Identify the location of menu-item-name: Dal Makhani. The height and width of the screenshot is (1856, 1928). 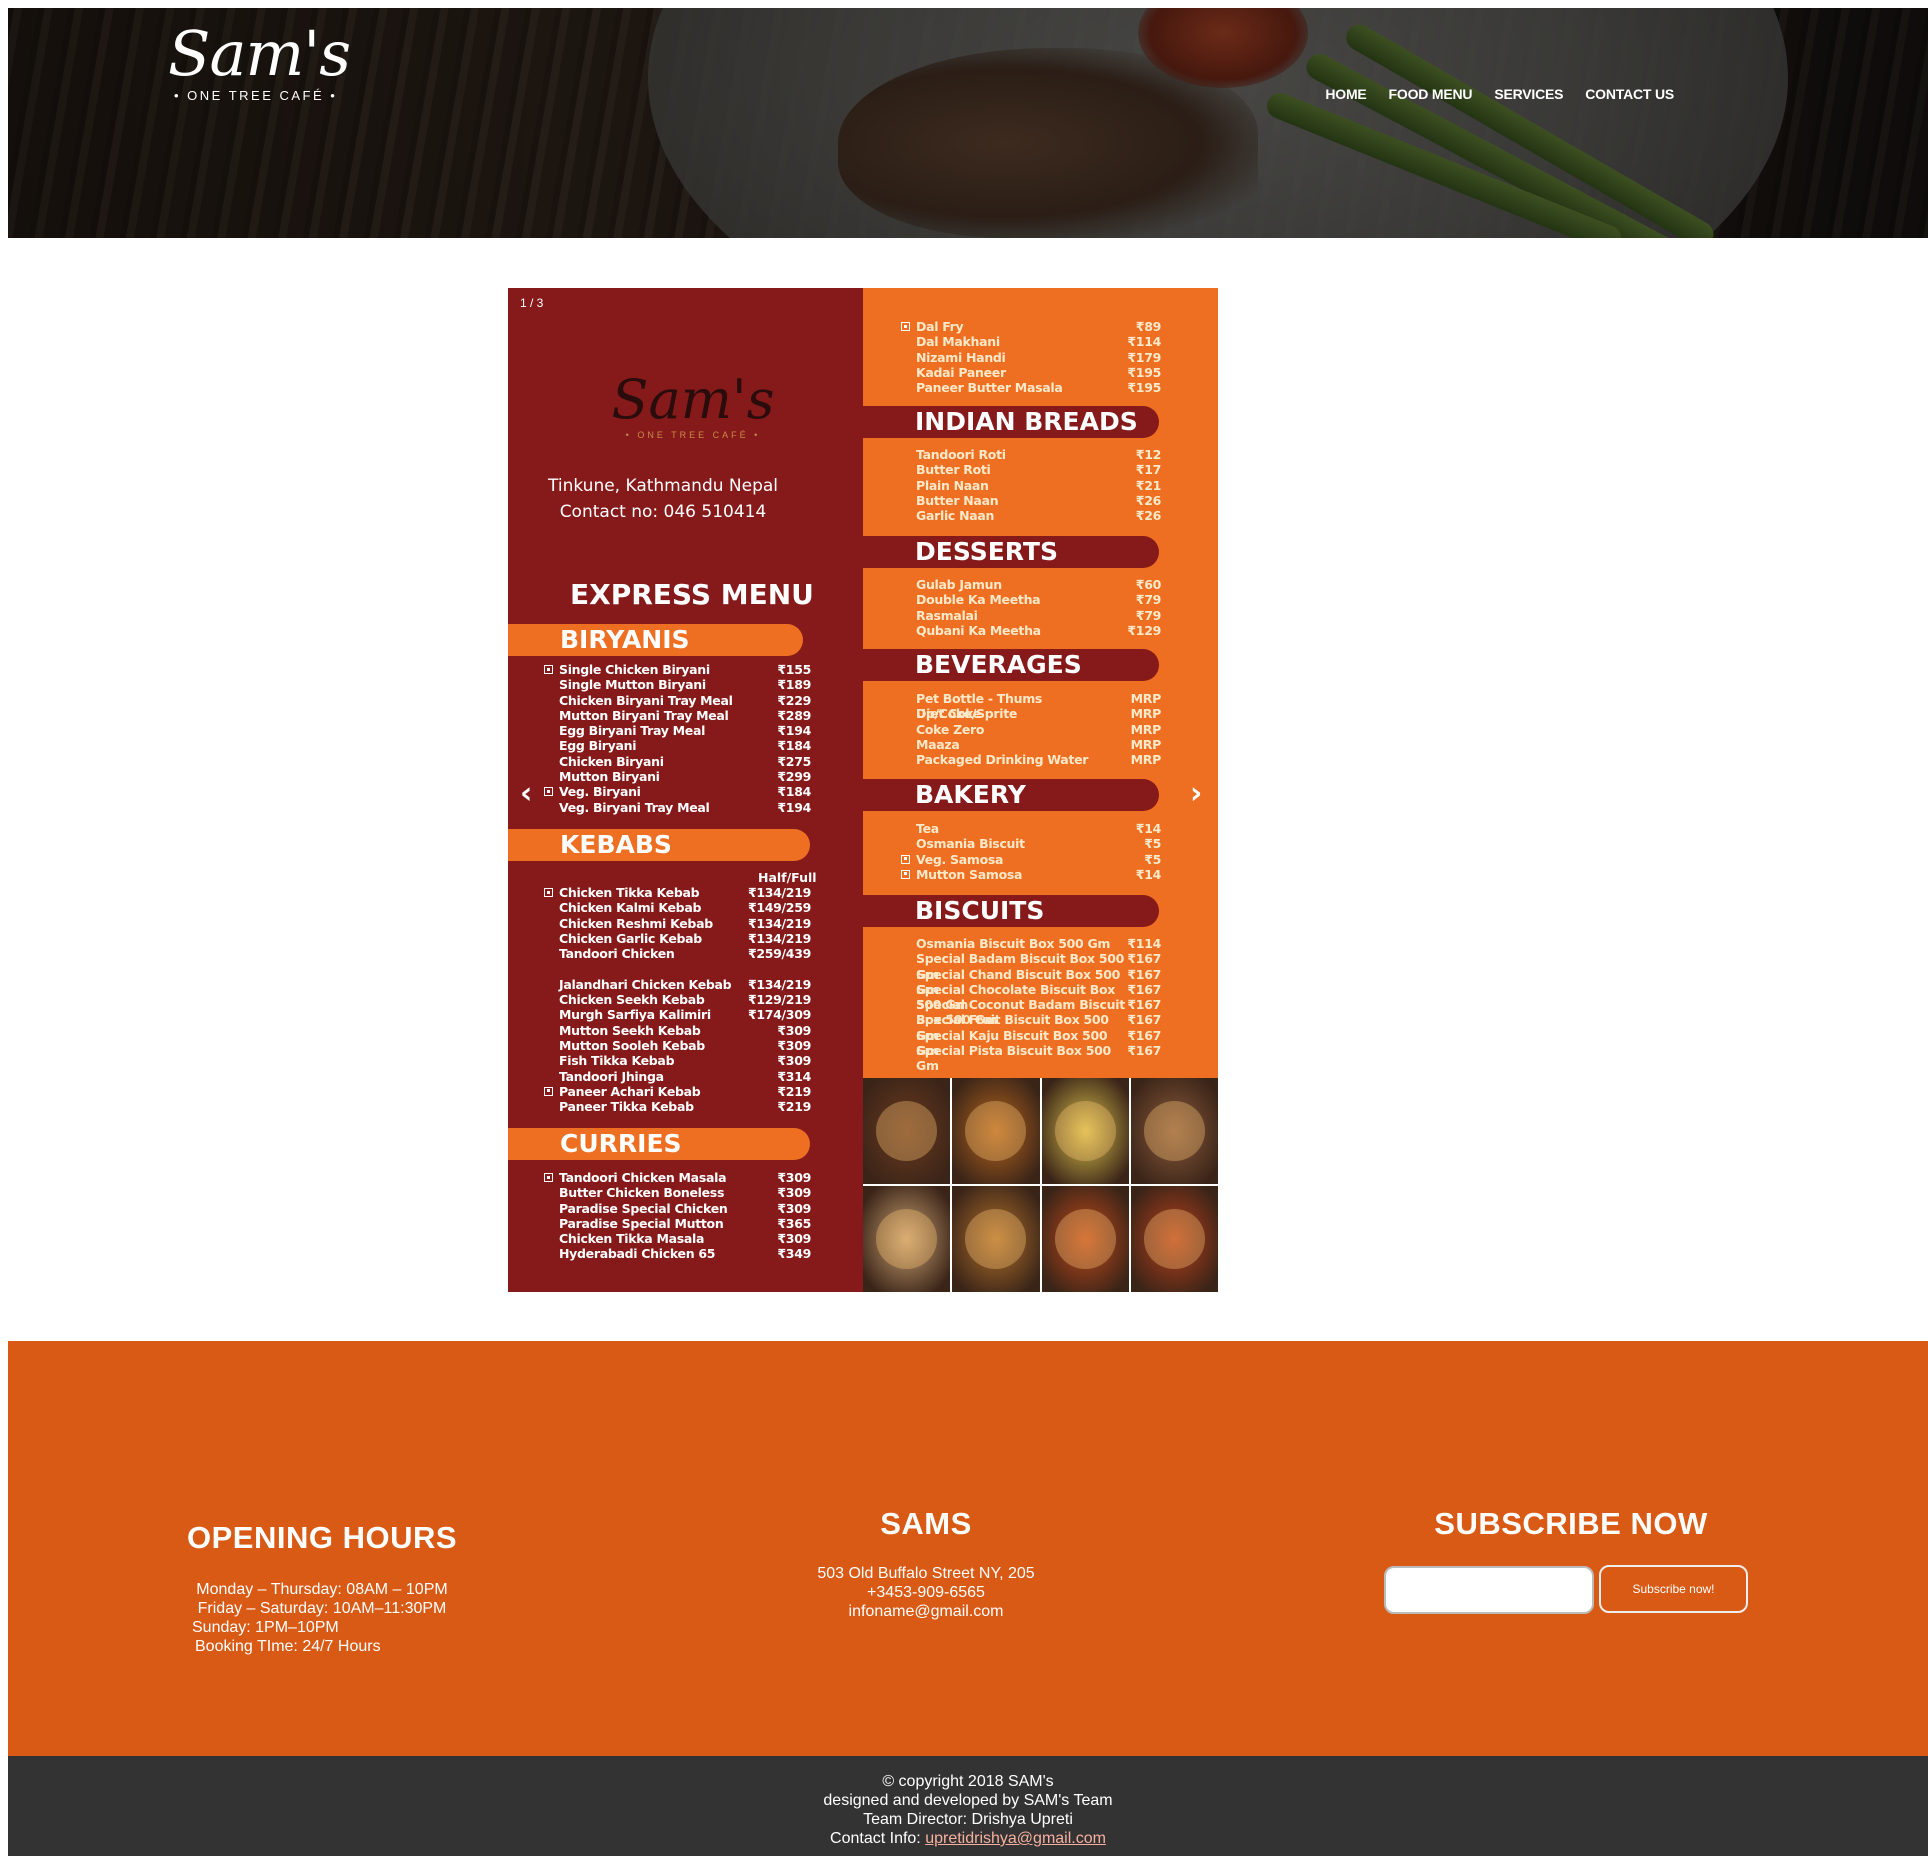
(958, 342).